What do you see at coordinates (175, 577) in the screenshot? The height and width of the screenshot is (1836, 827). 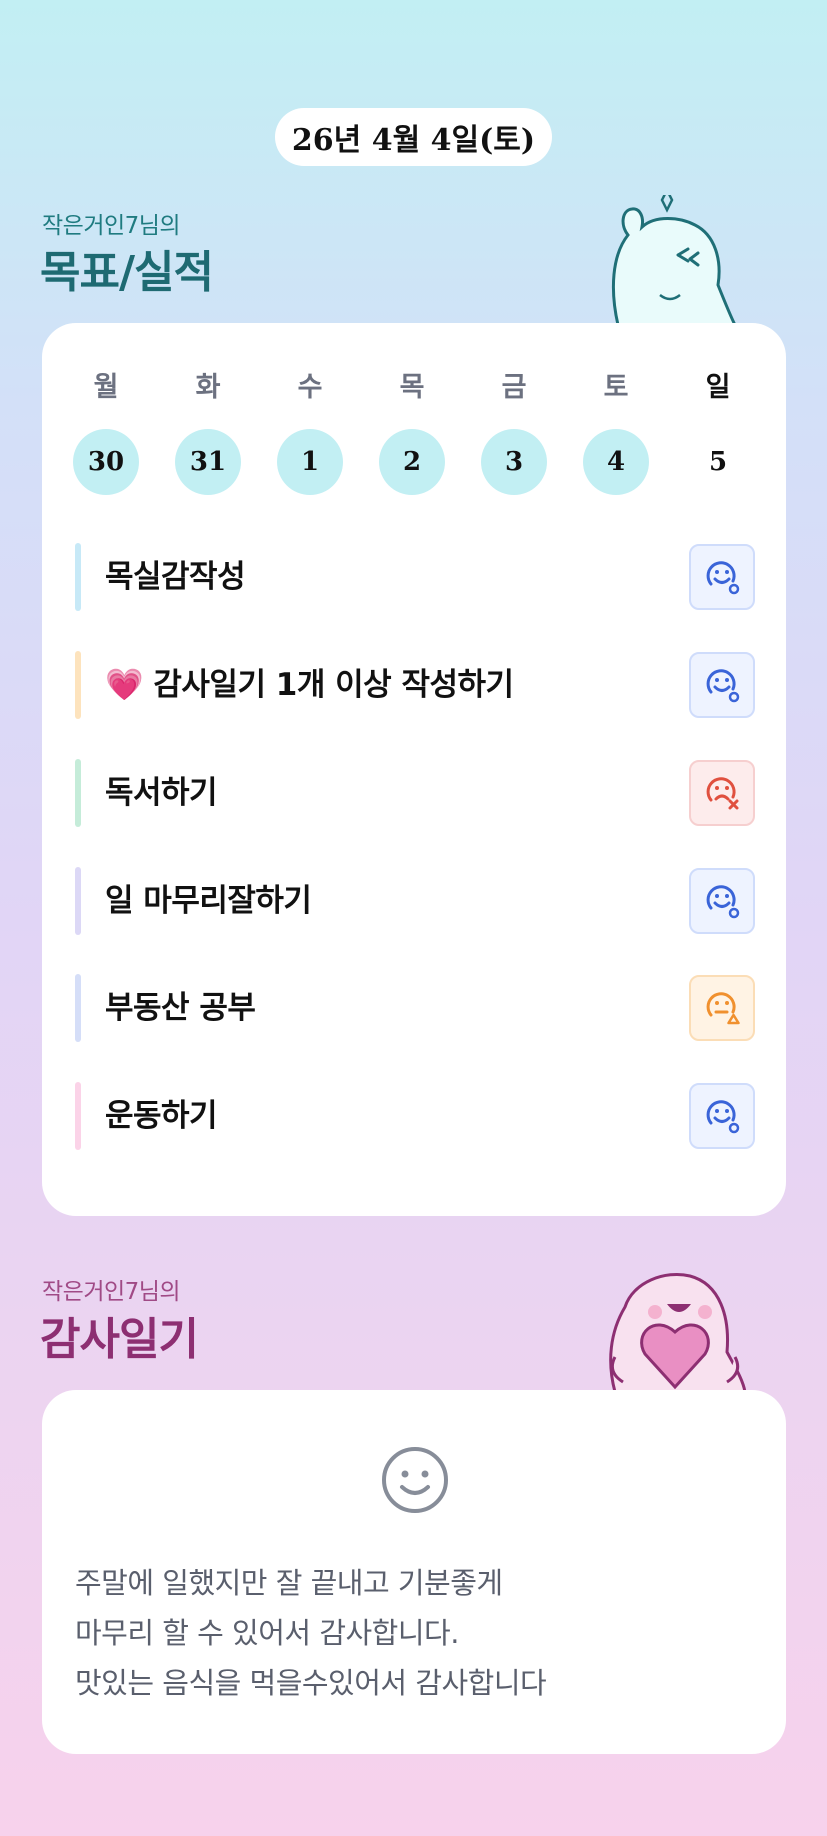 I see `goal-label: 목실감작성` at bounding box center [175, 577].